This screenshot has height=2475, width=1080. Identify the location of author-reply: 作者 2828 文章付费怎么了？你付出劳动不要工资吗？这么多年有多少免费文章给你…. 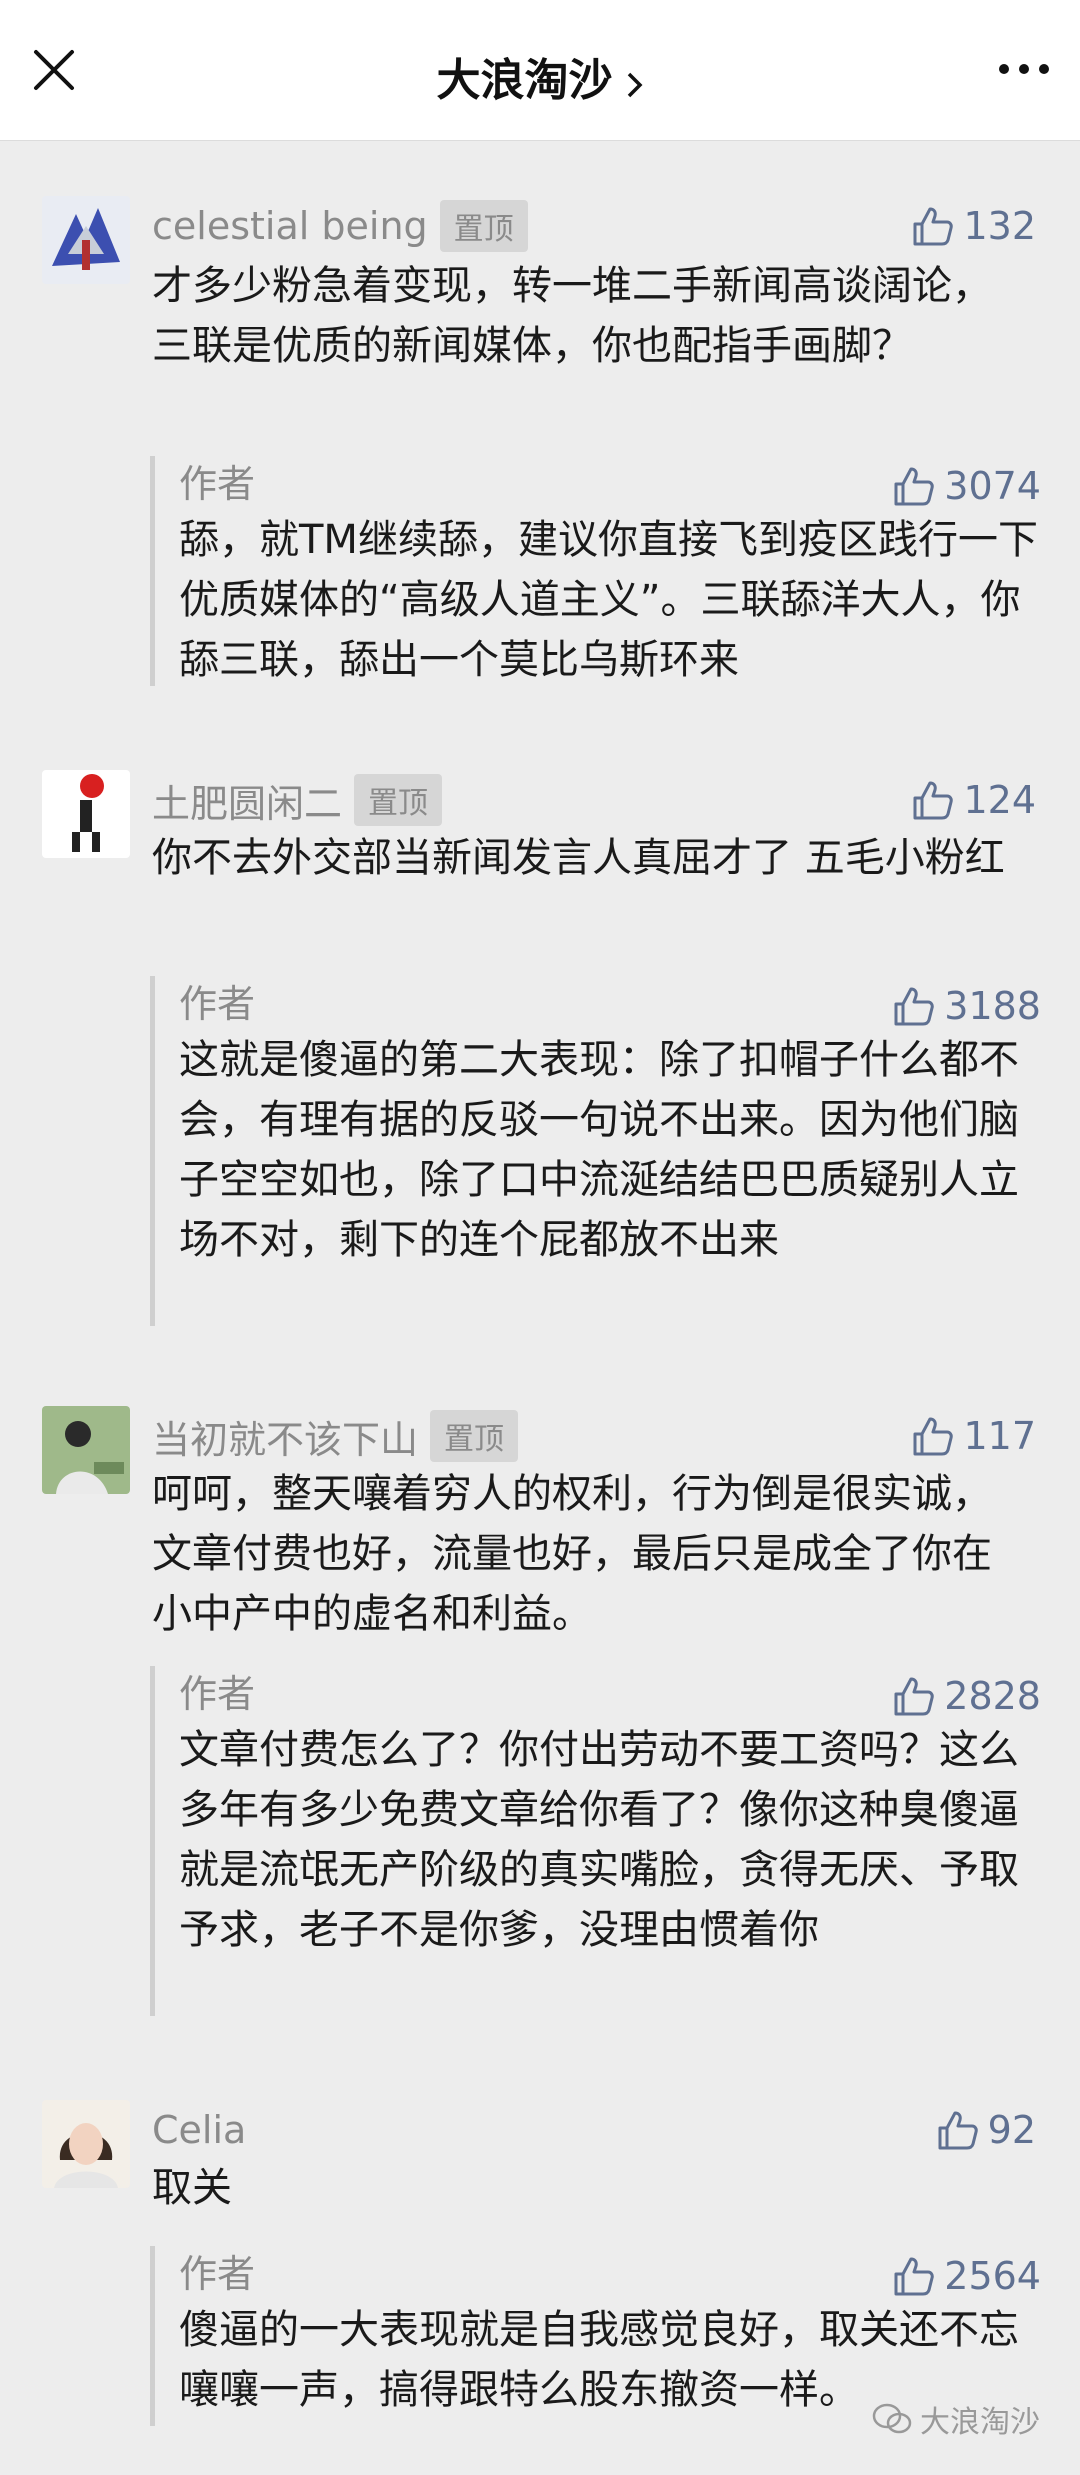
(597, 1841).